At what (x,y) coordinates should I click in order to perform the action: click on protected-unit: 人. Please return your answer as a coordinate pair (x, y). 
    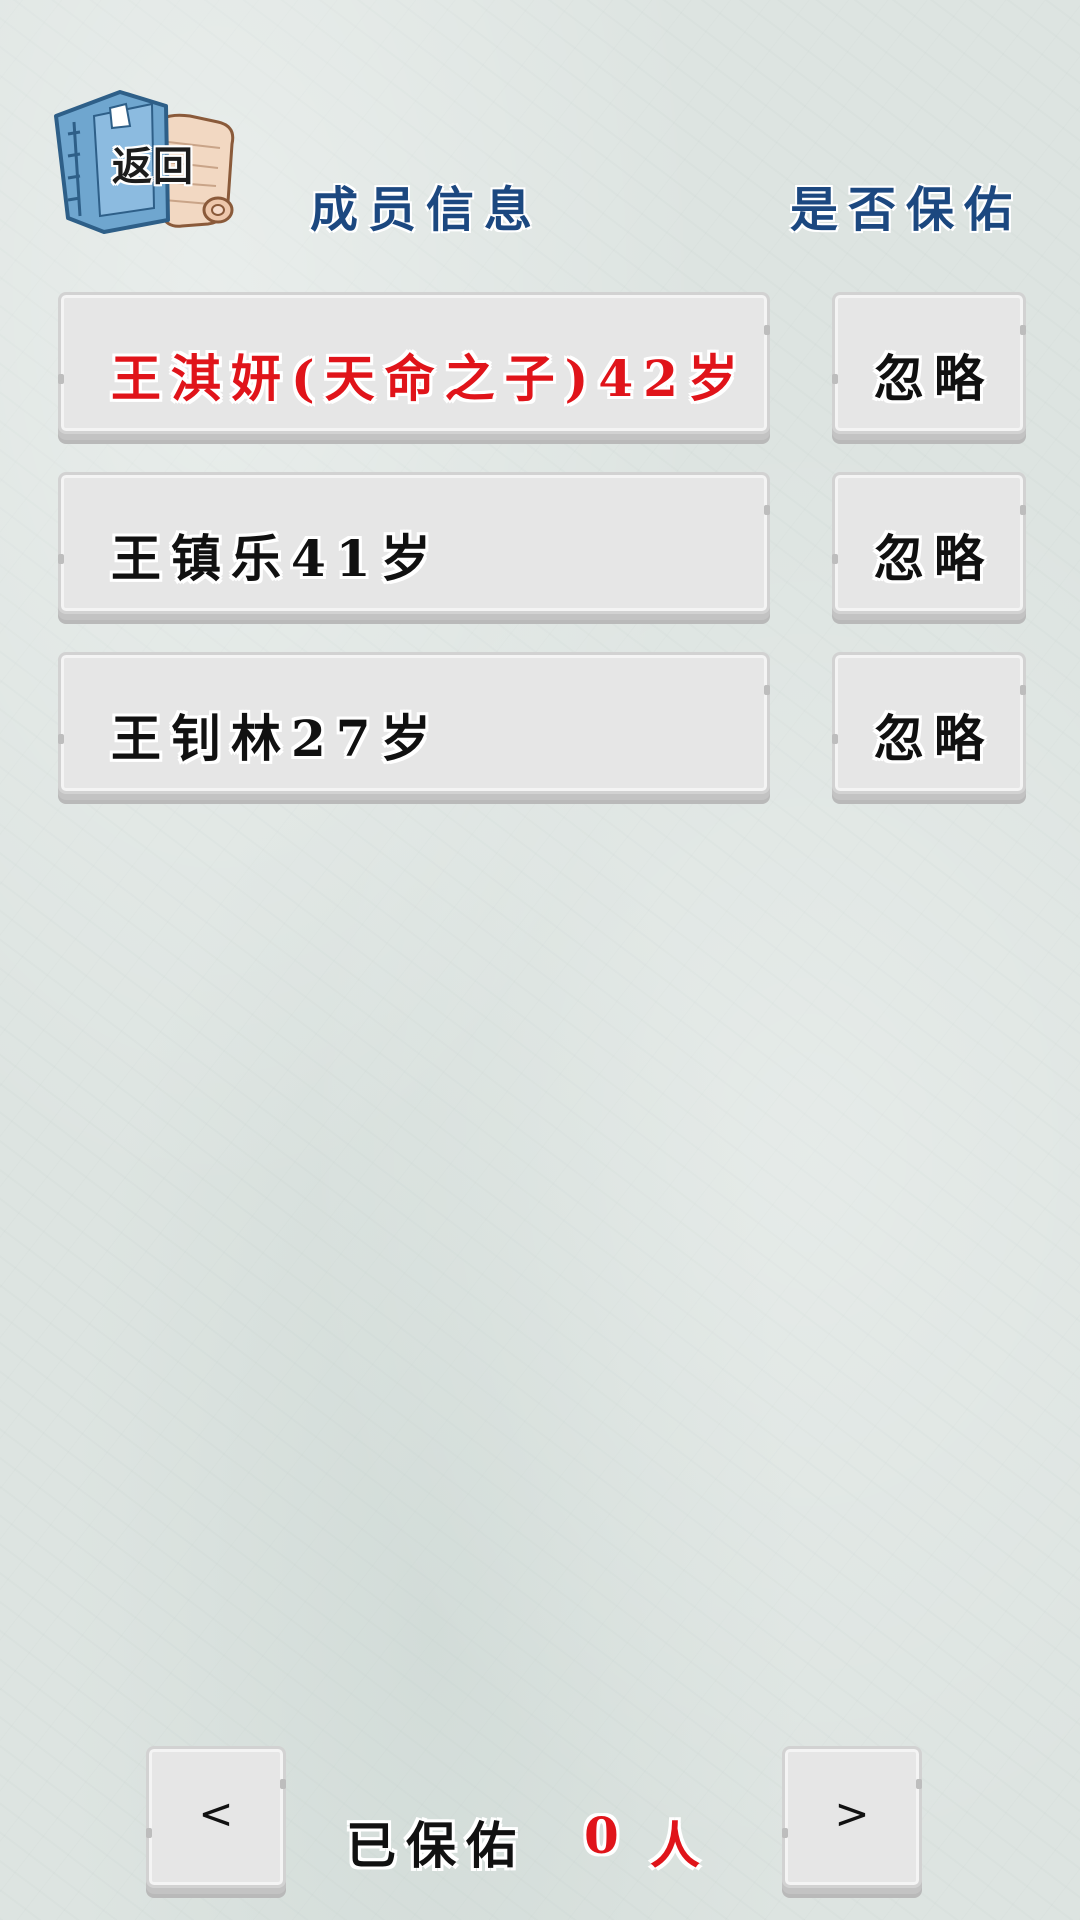
    Looking at the image, I should click on (675, 1845).